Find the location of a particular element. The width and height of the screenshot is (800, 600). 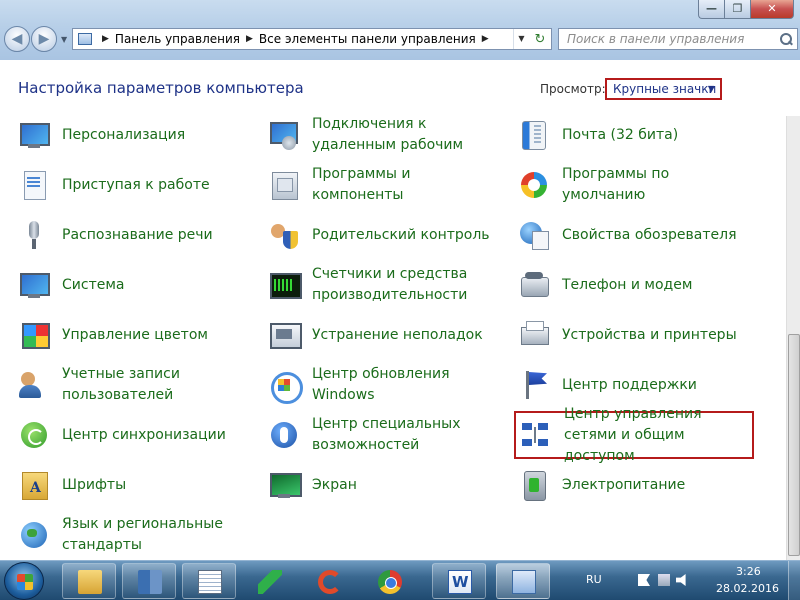

item-label: Центр управления сетями и общим доступом is located at coordinates (633, 434).